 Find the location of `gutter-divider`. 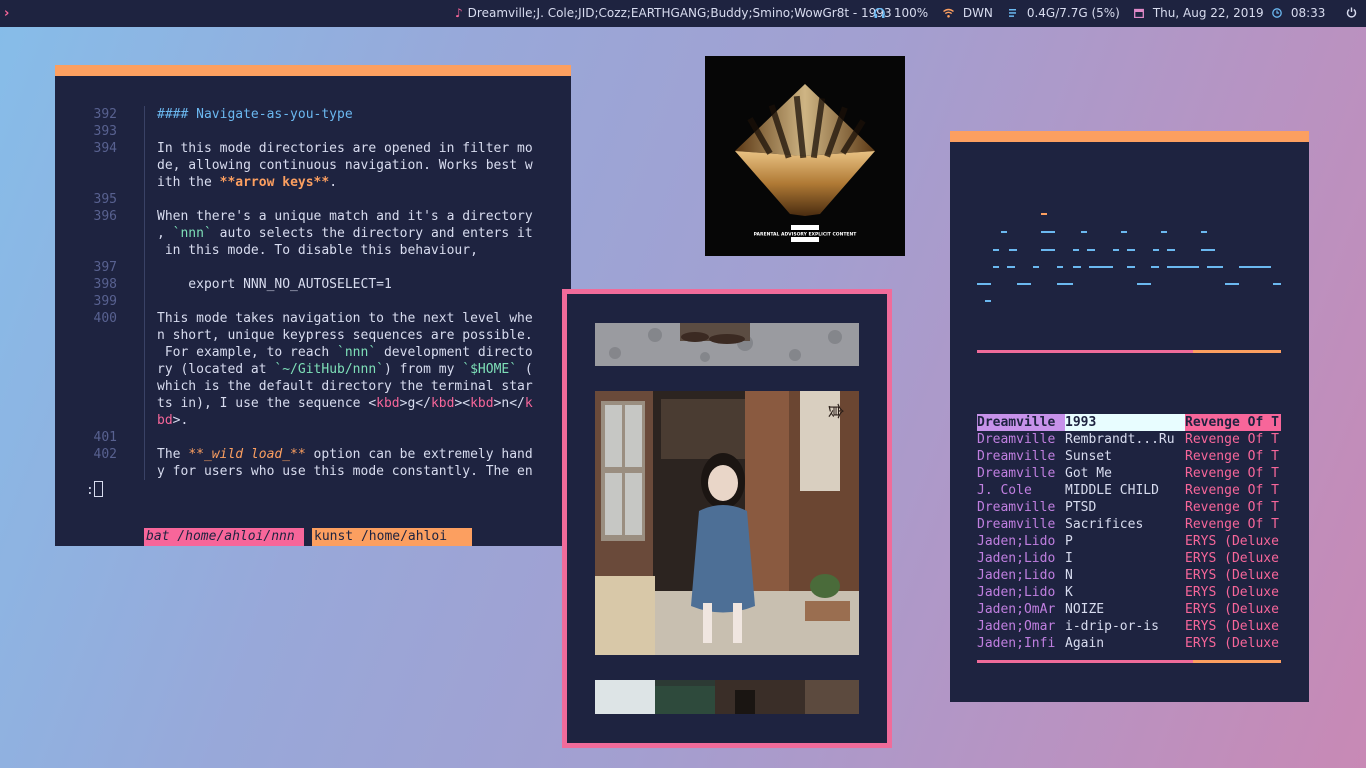

gutter-divider is located at coordinates (144, 293).